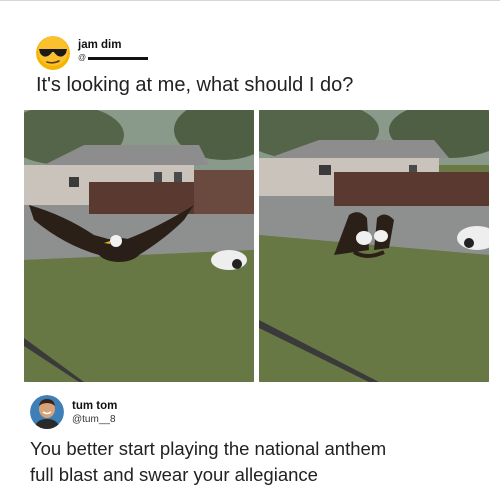 This screenshot has width=500, height=497. Describe the element at coordinates (195, 85) in the screenshot. I see `post-text: It's looking at me, what should I do?` at that location.